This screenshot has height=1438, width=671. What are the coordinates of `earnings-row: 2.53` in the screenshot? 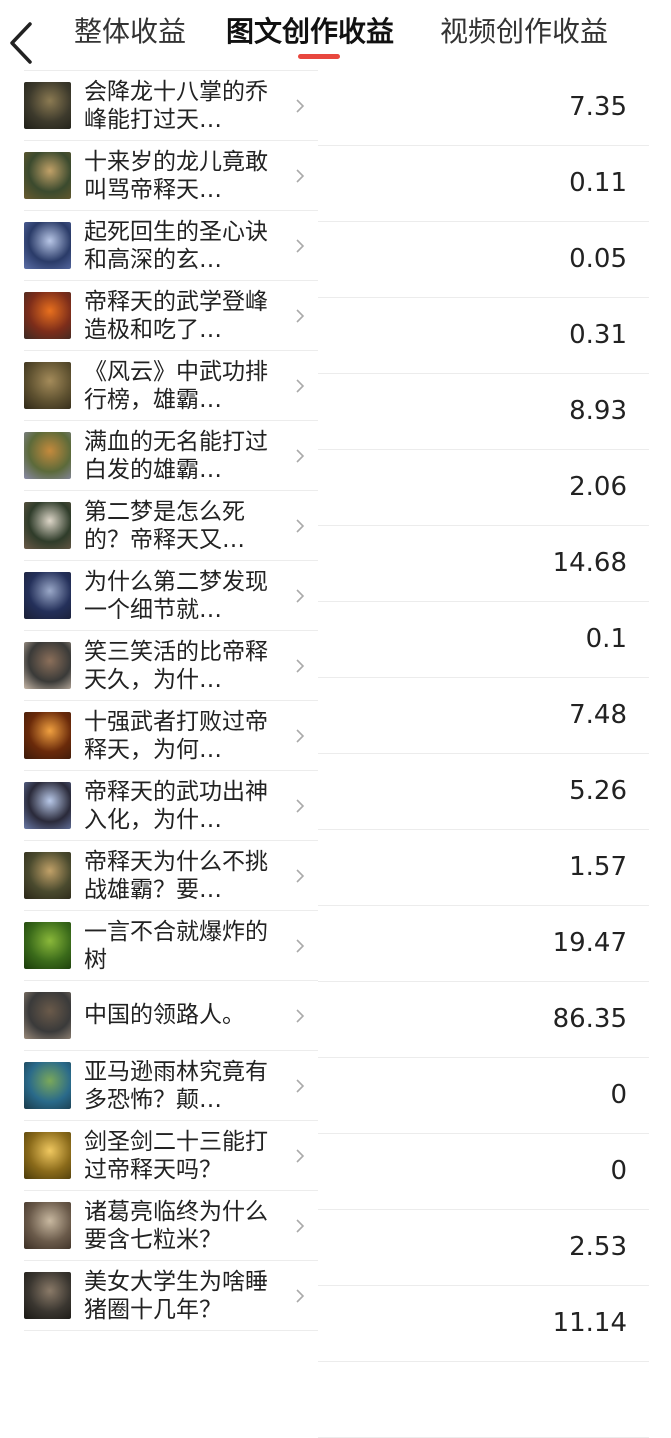 It's located at (483, 1247).